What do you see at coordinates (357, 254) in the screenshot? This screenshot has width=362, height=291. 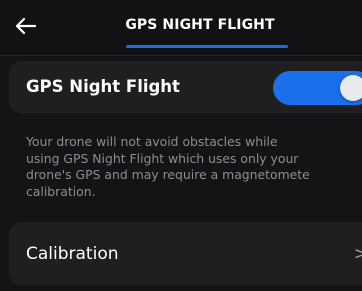 I see `chevron-right-icon: >` at bounding box center [357, 254].